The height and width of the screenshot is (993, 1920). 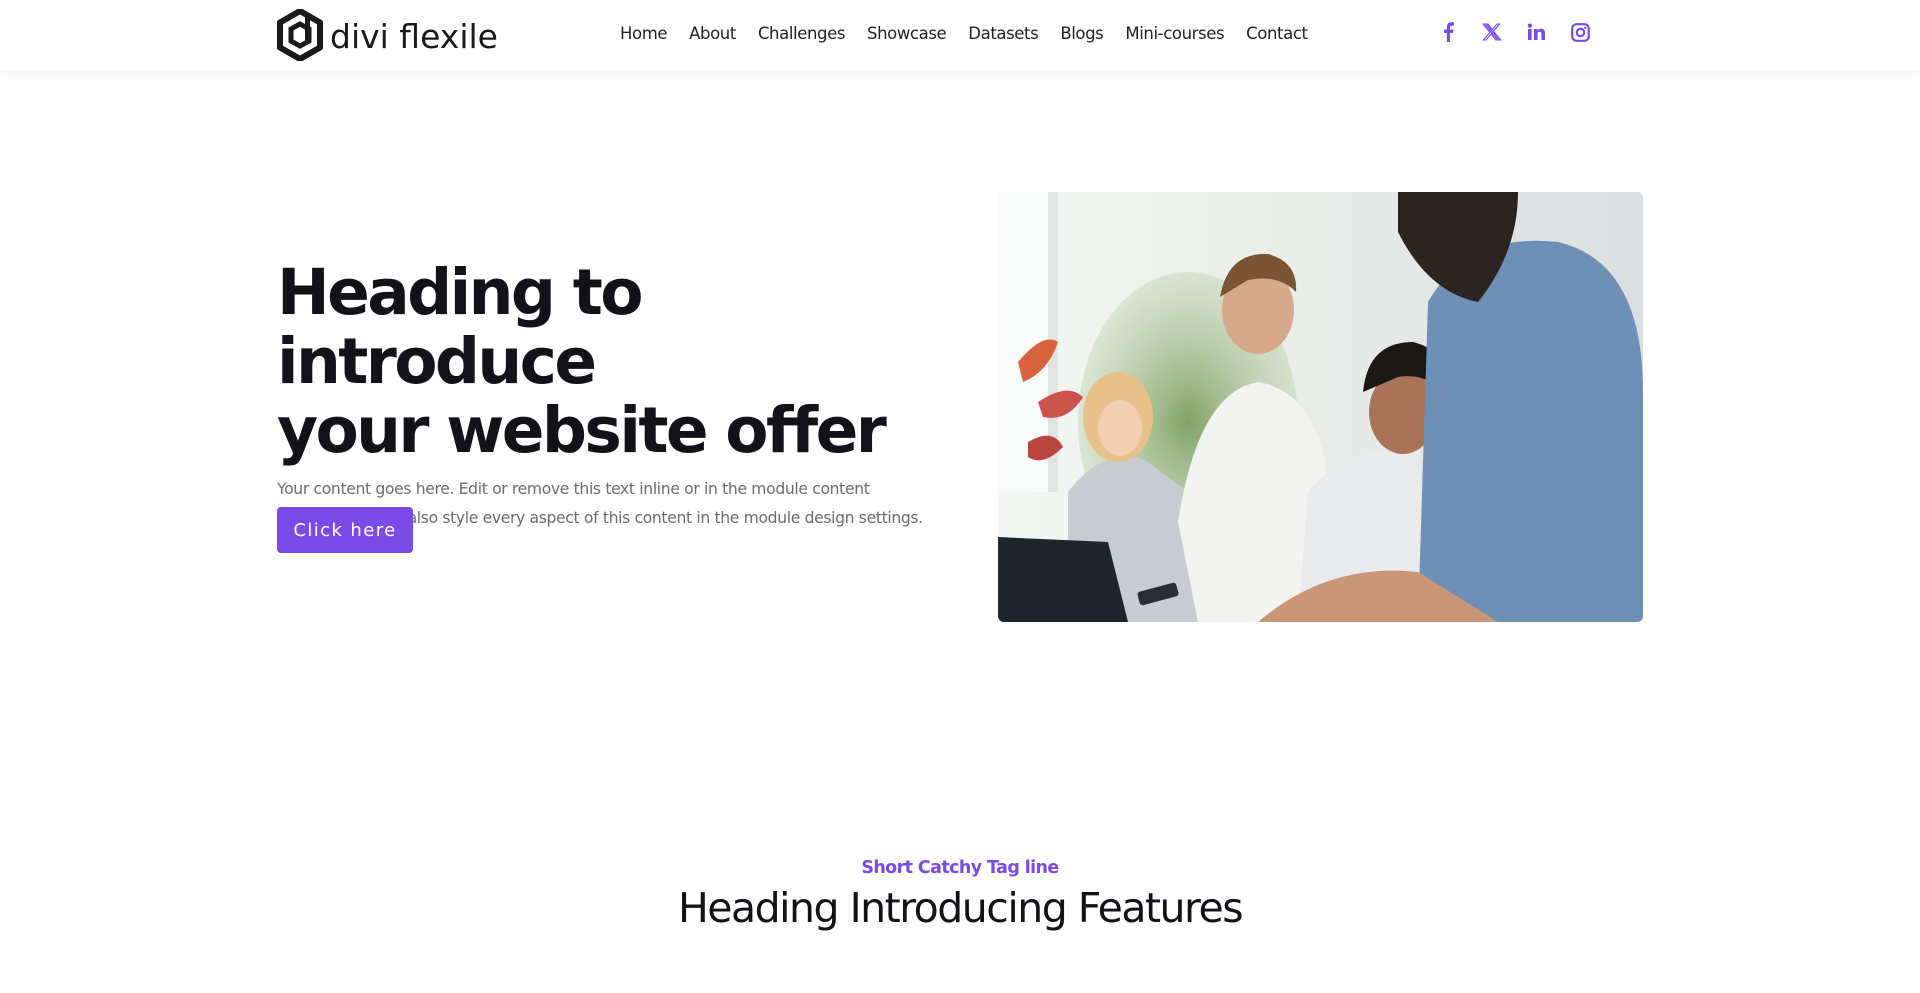 I want to click on hero-heading-line1: Heading to introduce, so click(x=460, y=327).